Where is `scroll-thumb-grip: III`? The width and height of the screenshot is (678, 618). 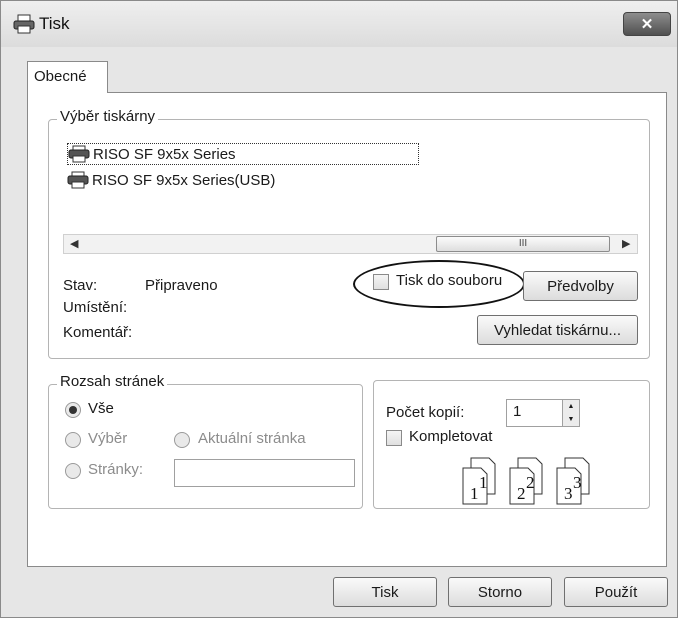
scroll-thumb-grip: III is located at coordinates (523, 243).